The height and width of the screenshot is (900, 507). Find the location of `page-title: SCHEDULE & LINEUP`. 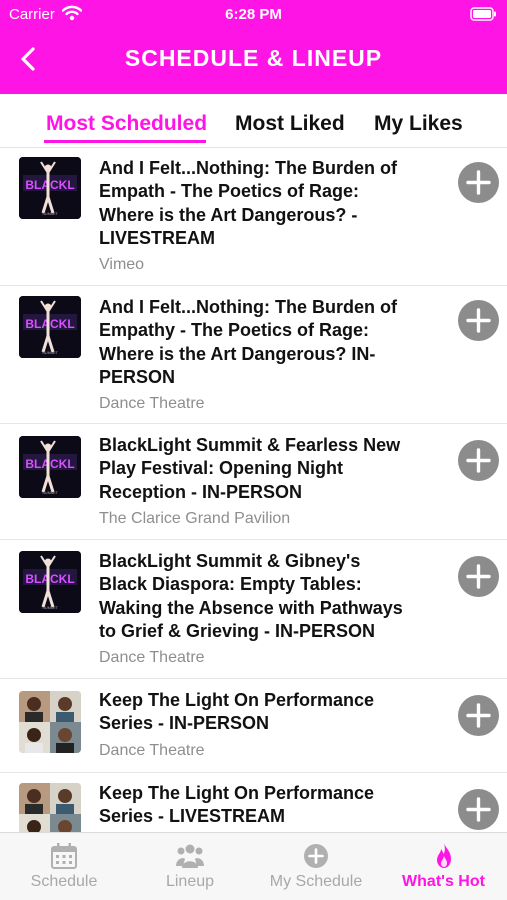

page-title: SCHEDULE & LINEUP is located at coordinates (253, 58).